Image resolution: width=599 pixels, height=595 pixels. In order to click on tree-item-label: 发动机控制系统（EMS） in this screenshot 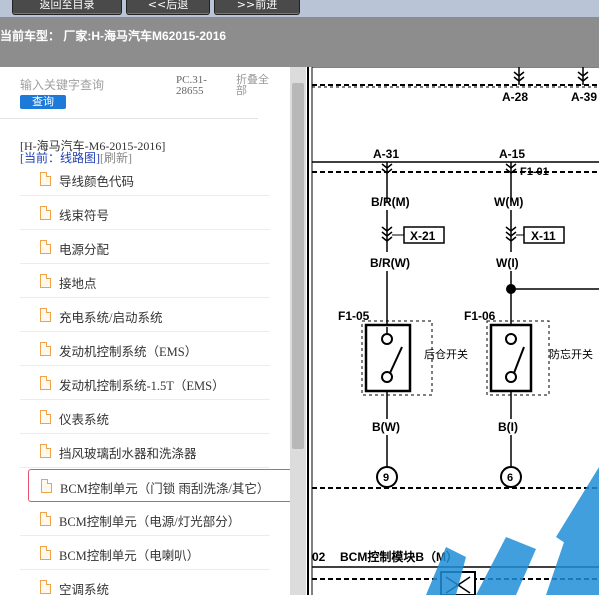, I will do `click(128, 352)`.